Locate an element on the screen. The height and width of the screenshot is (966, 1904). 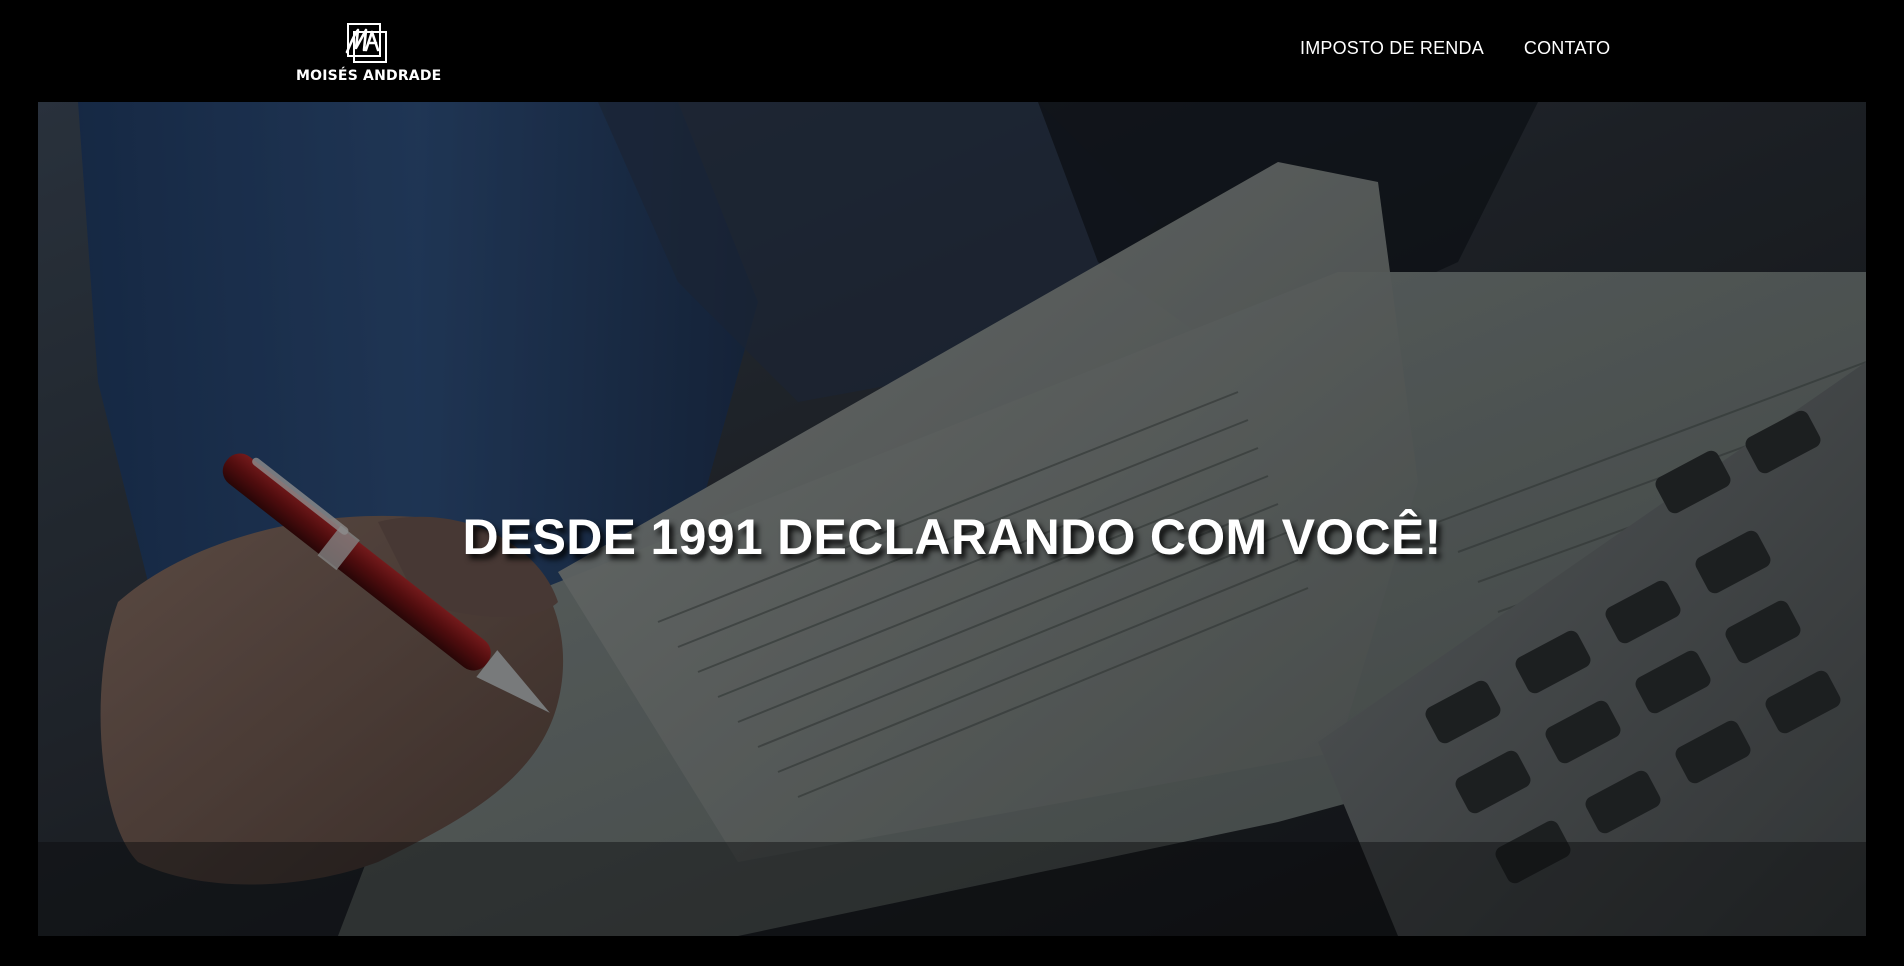
nav-link-imposto-de-renda: IMPOSTO DE RENDA is located at coordinates (1392, 48).